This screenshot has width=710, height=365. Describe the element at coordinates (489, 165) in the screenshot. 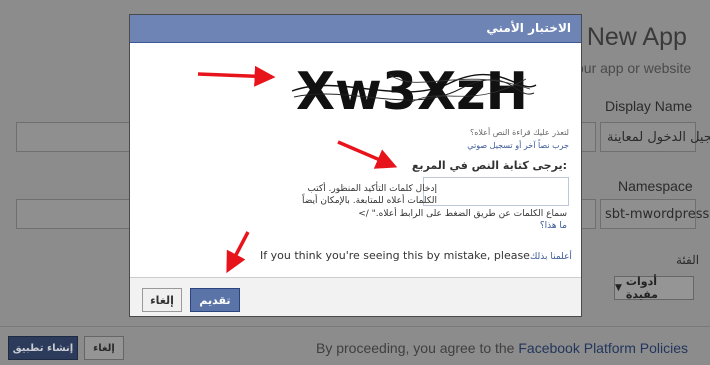

I see `captcha-prompt: يرجى كتابة النص في المربع:` at that location.